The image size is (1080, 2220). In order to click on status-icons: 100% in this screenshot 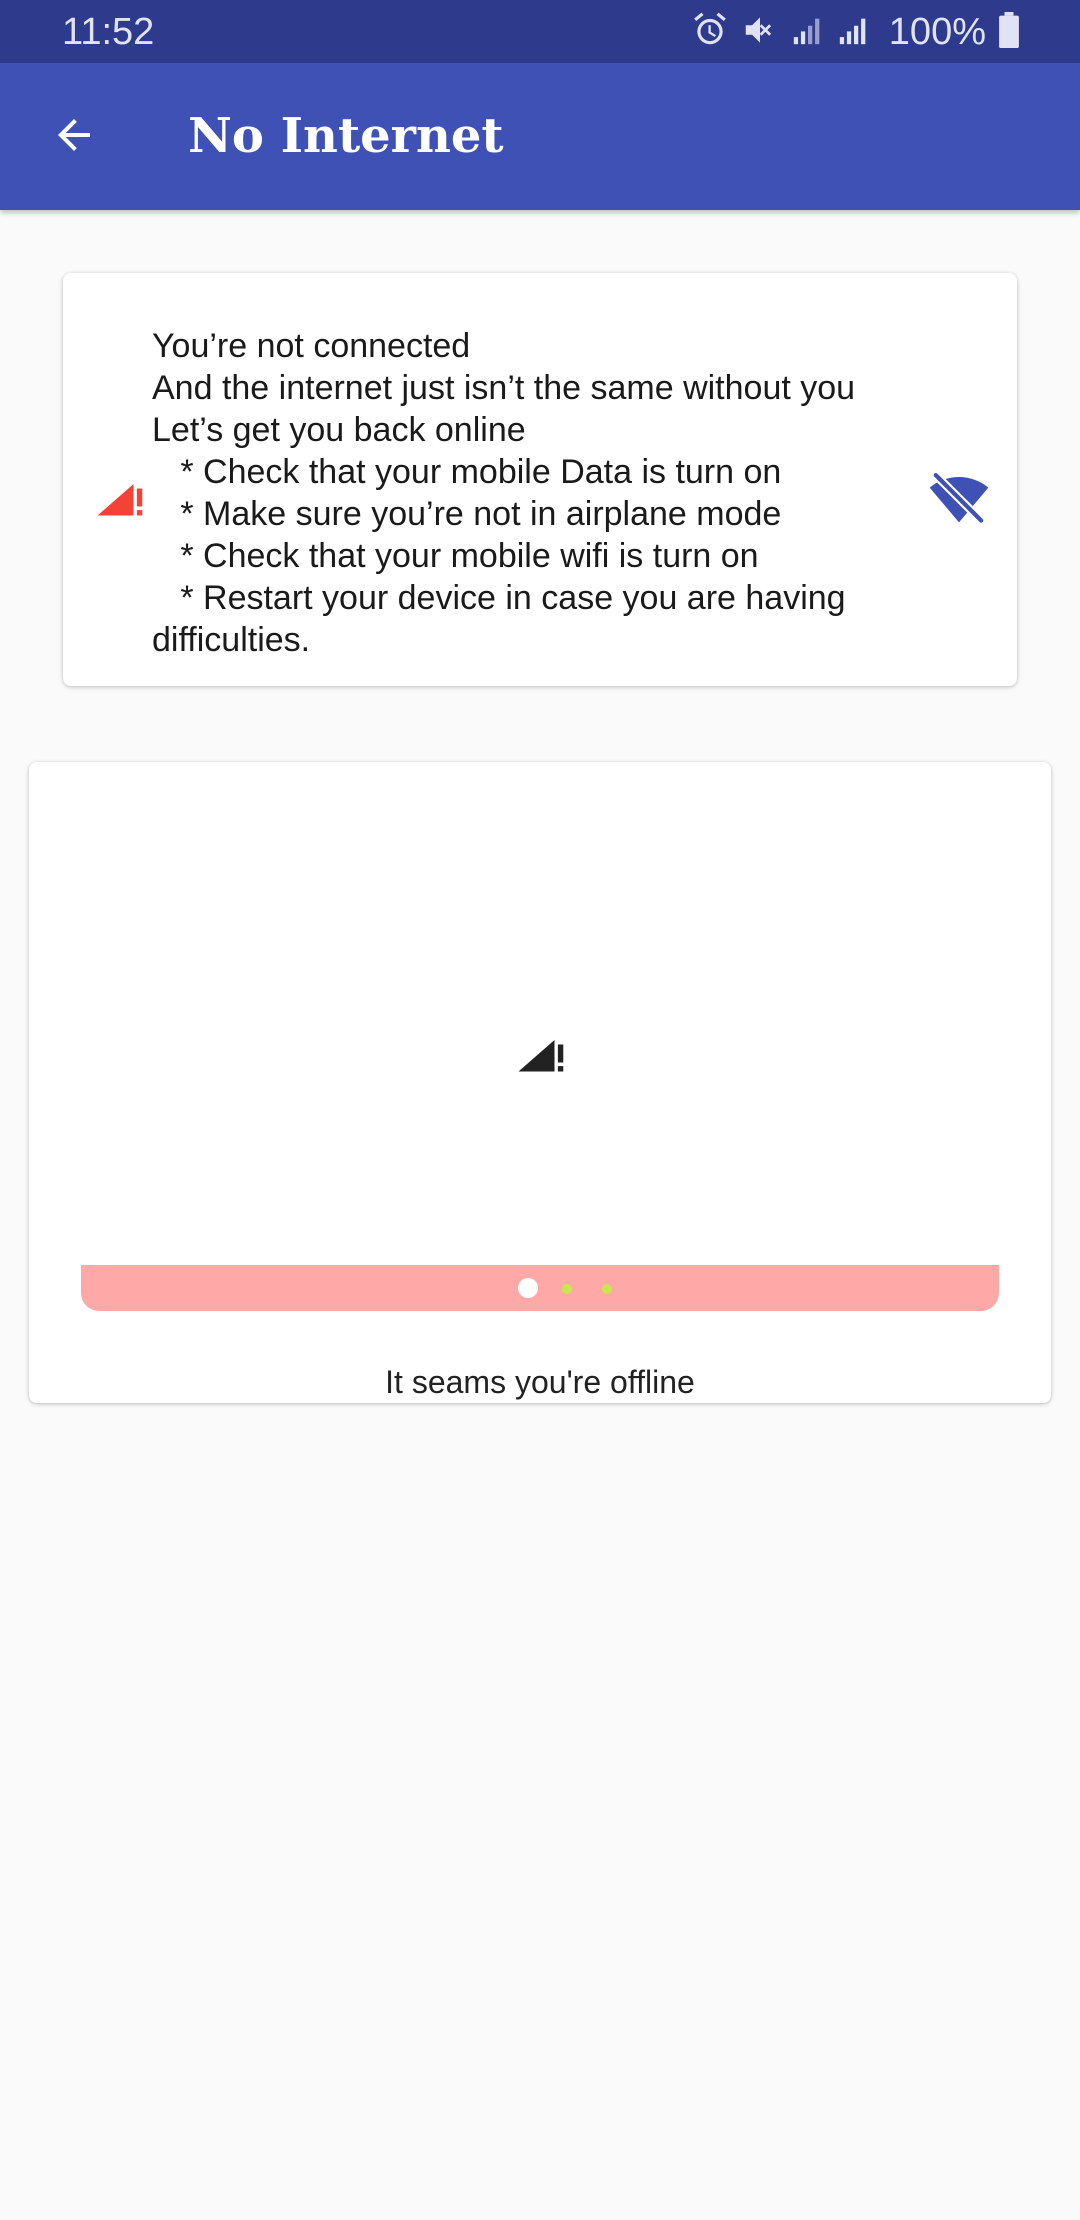, I will do `click(855, 32)`.